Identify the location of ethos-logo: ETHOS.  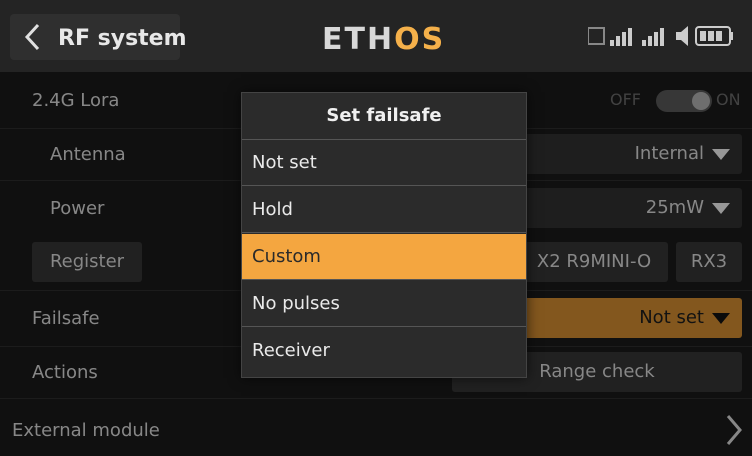
(384, 39).